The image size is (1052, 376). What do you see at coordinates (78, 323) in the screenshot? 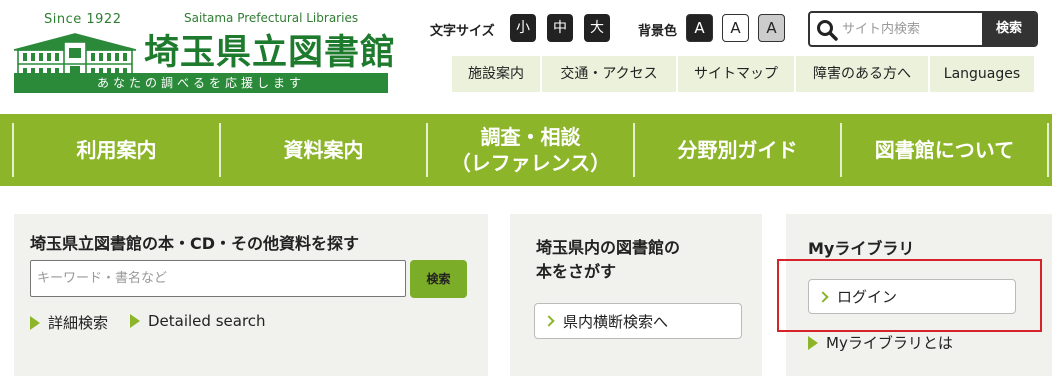
I see `advanced-search-label: 詳細検索` at bounding box center [78, 323].